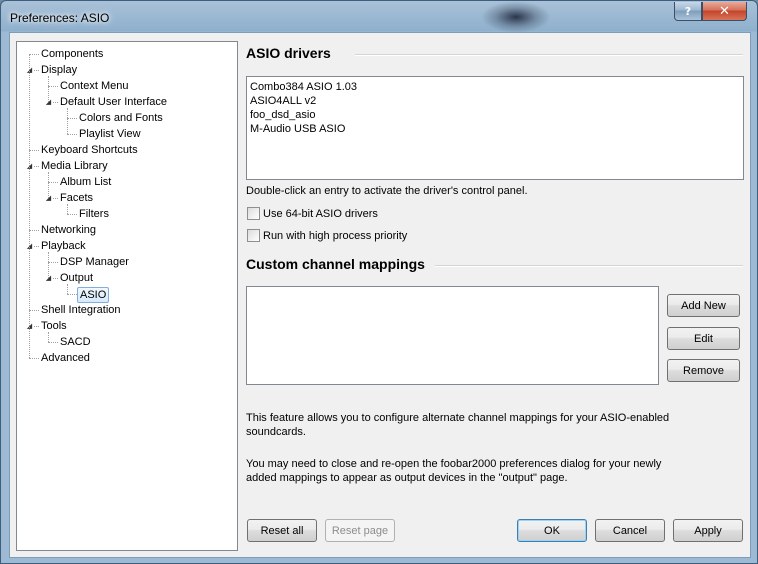 The image size is (758, 564). Describe the element at coordinates (63, 246) in the screenshot. I see `tree-item: Playback` at that location.